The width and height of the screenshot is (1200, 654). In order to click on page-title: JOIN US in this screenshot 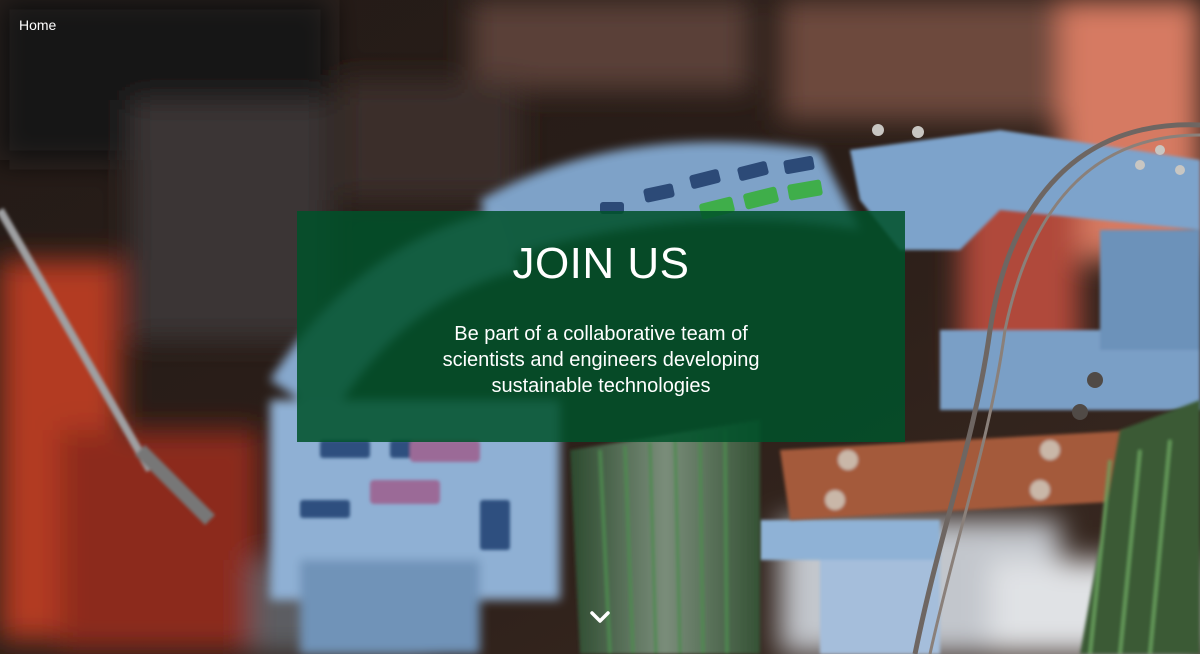, I will do `click(601, 263)`.